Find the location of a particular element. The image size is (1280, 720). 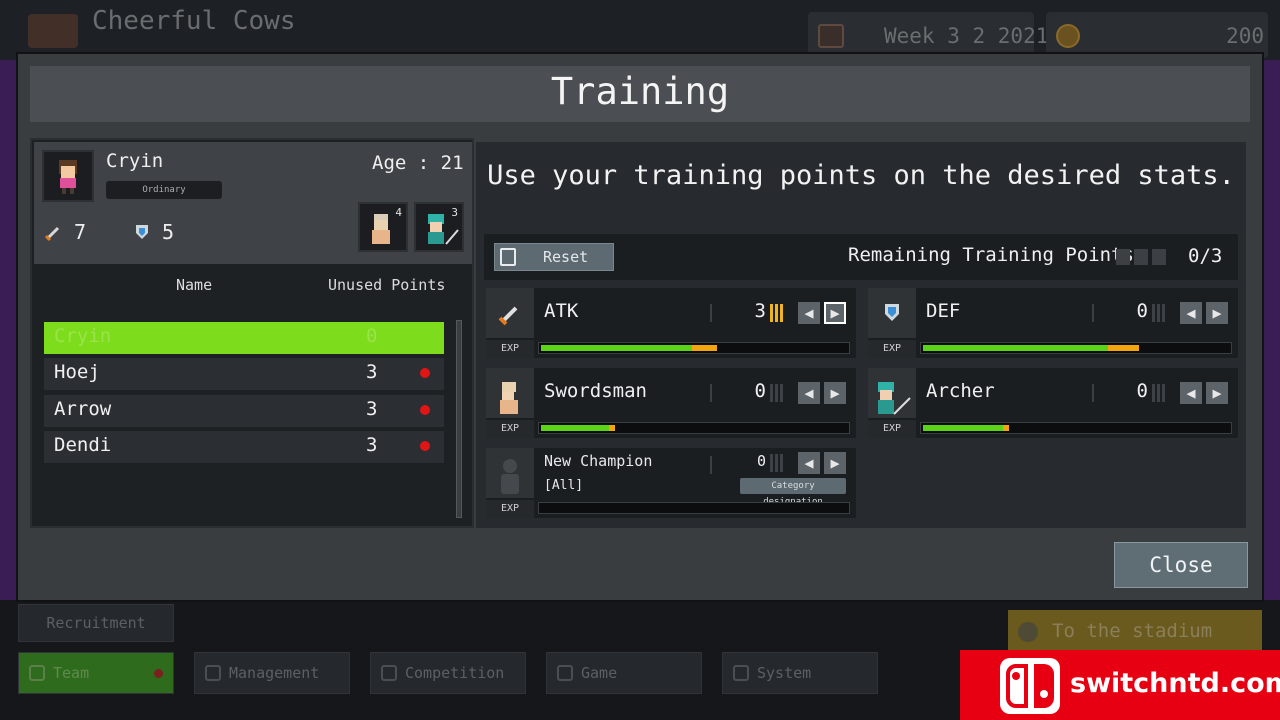

coin-icon is located at coordinates (1068, 36).